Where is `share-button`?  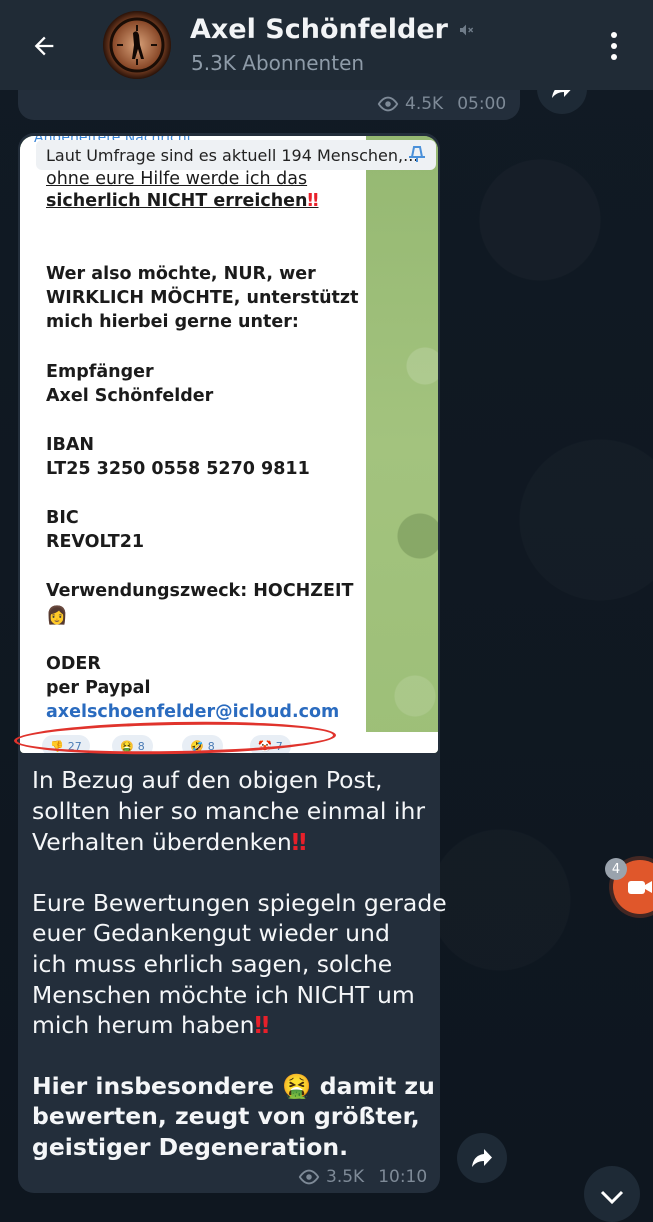 share-button is located at coordinates (482, 1158).